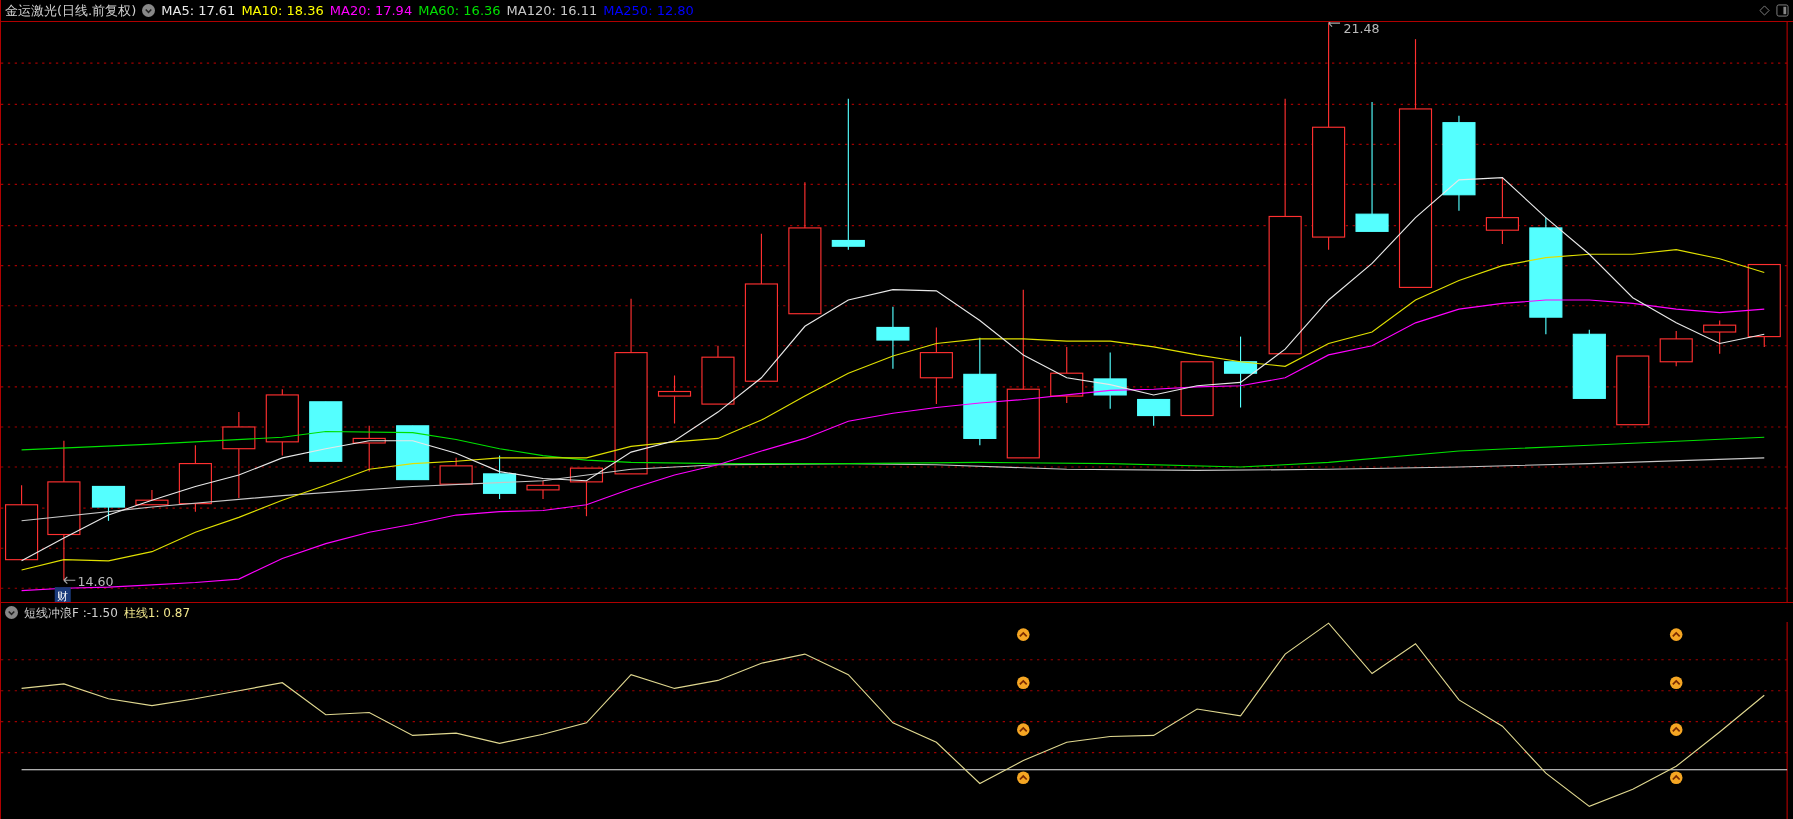 This screenshot has height=819, width=1793. Describe the element at coordinates (371, 10) in the screenshot. I see `indicator-value: MA20: 17.94` at that location.